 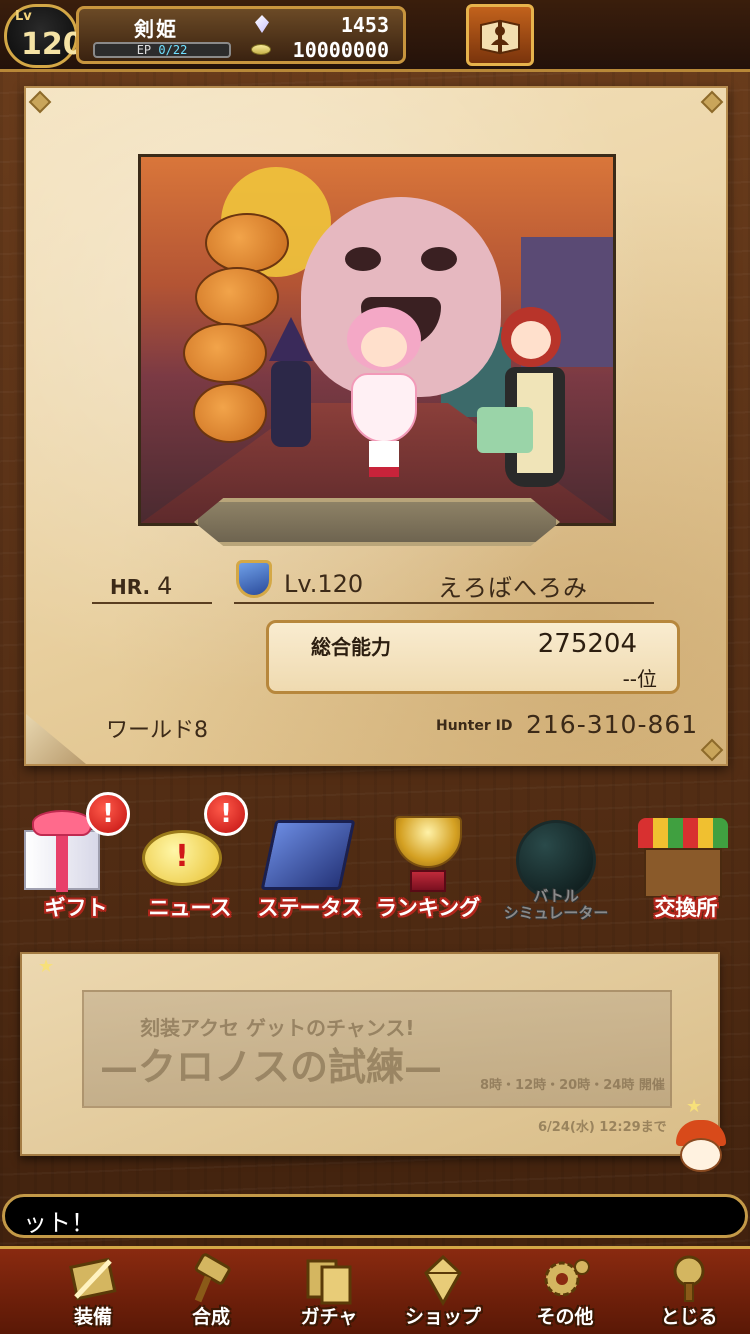 What do you see at coordinates (556, 904) in the screenshot?
I see `battle-simulator-label: バトル シミュレーター` at bounding box center [556, 904].